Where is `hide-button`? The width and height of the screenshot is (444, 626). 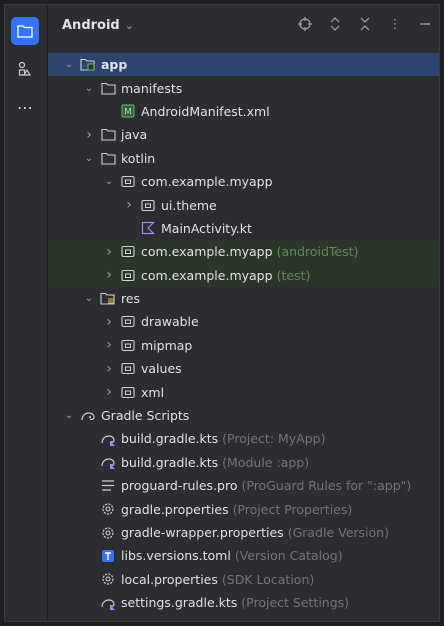 hide-button is located at coordinates (425, 24).